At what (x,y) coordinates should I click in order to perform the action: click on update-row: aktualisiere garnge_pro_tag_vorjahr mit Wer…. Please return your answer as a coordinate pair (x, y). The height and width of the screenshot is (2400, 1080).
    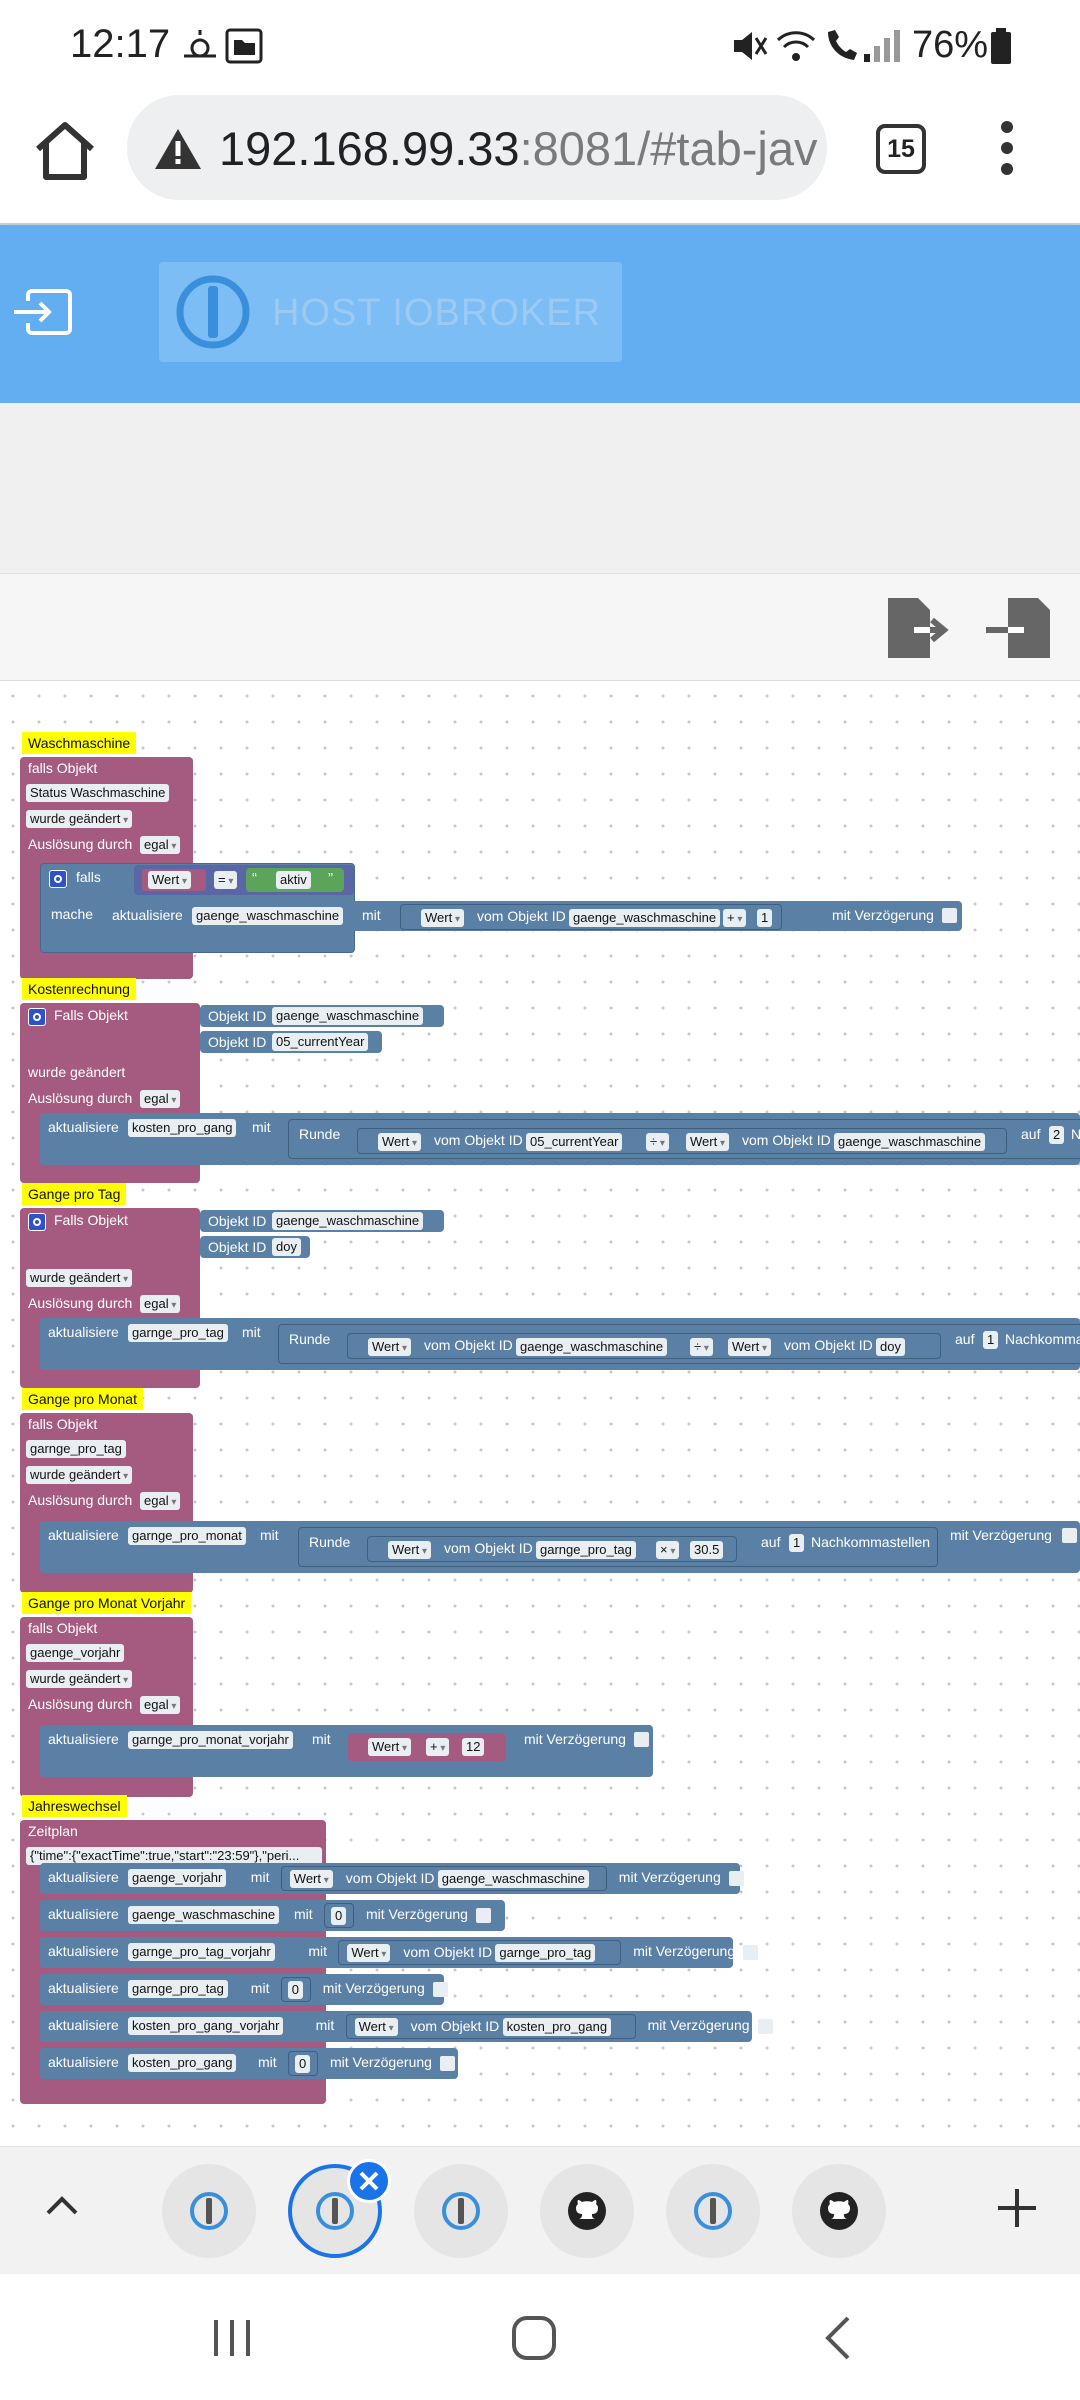
    Looking at the image, I should click on (399, 1952).